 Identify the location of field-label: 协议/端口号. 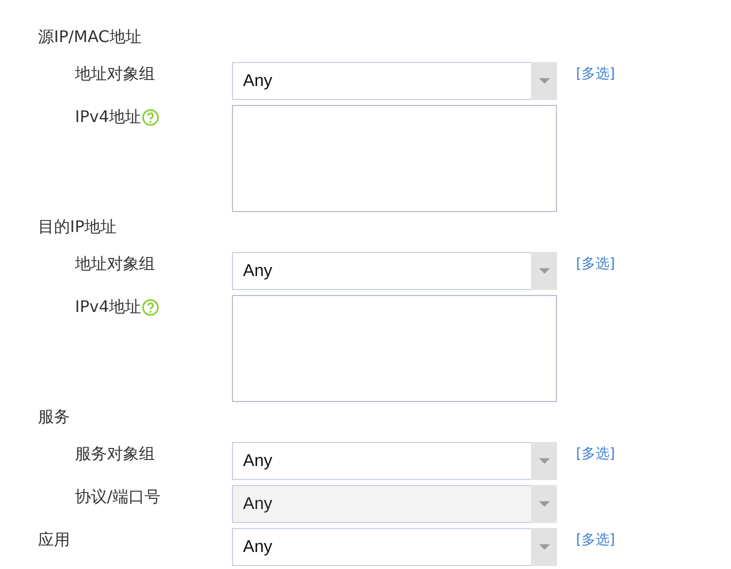
(117, 497).